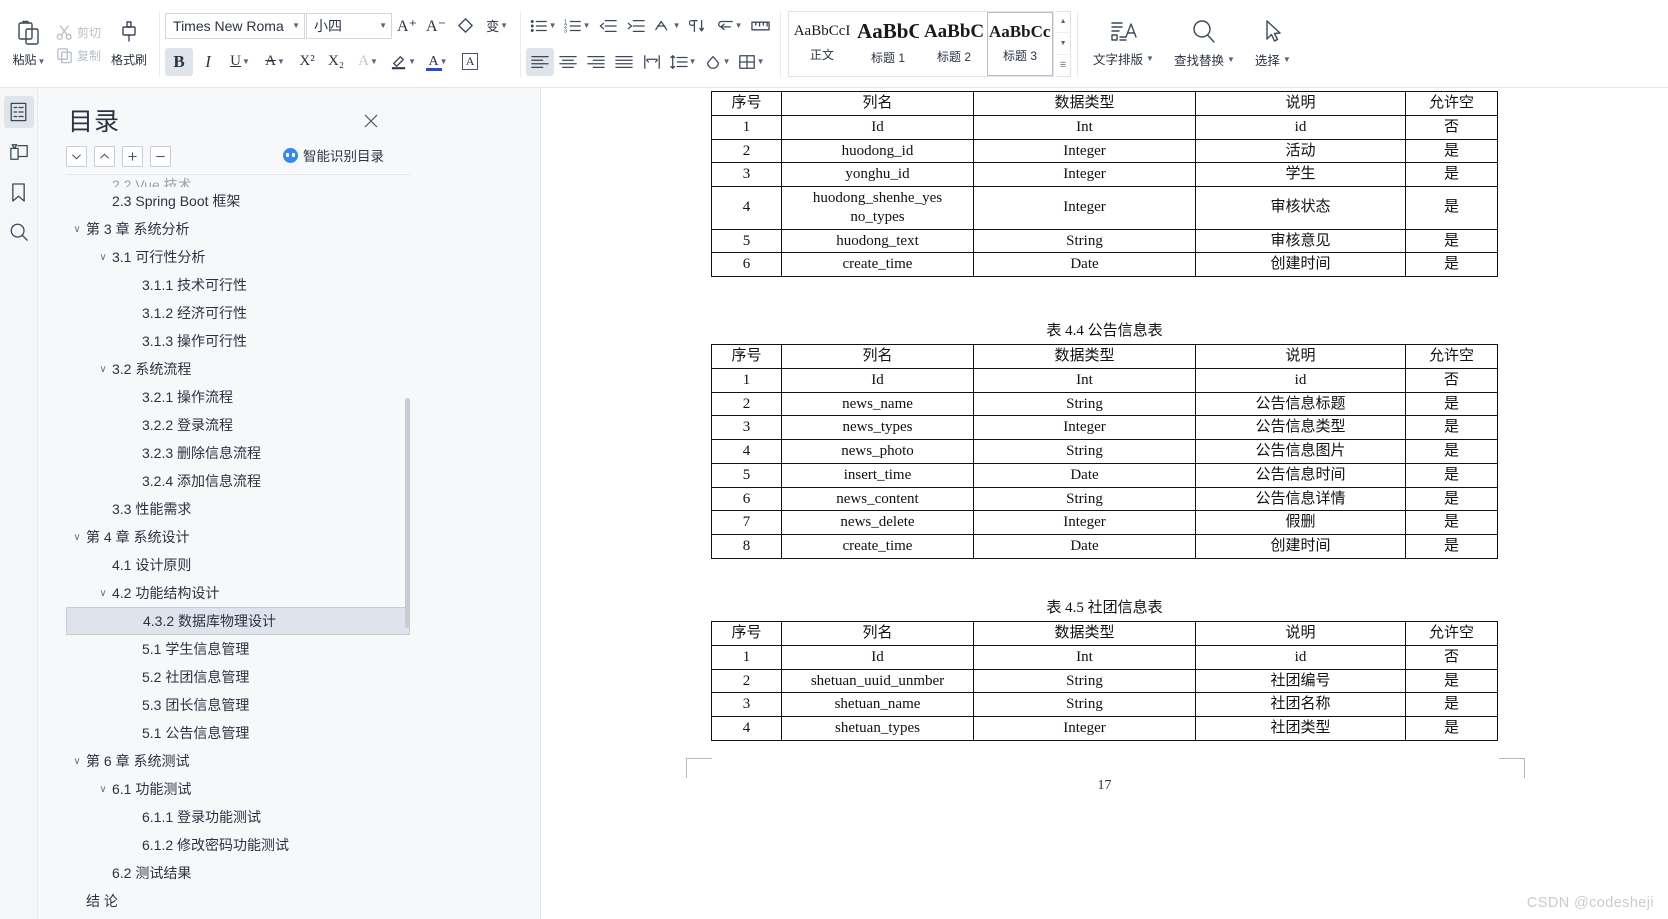 This screenshot has width=1668, height=919. Describe the element at coordinates (238, 313) in the screenshot. I see `toc-item: 3.1.2 经济可行性` at that location.